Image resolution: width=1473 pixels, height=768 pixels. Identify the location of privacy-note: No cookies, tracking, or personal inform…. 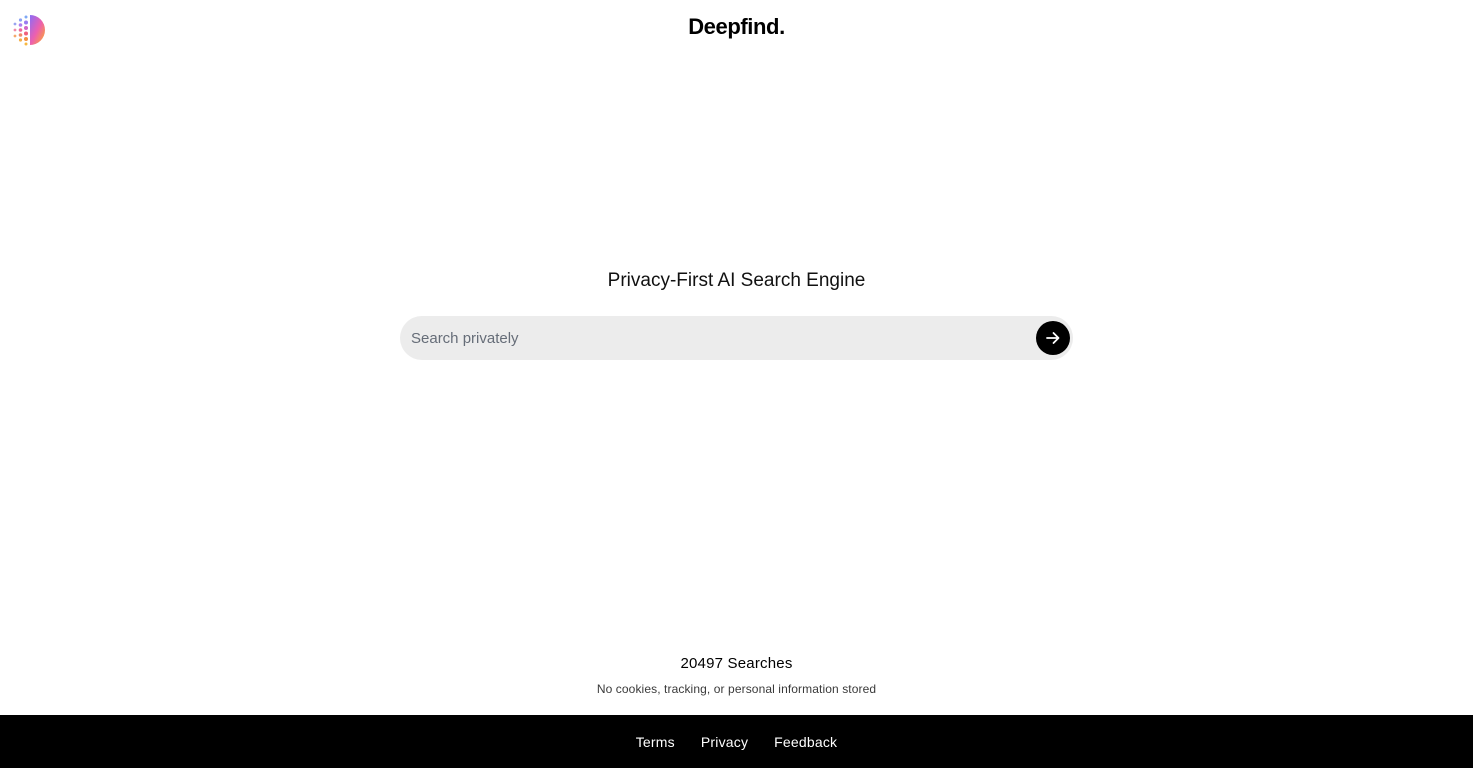
(736, 689).